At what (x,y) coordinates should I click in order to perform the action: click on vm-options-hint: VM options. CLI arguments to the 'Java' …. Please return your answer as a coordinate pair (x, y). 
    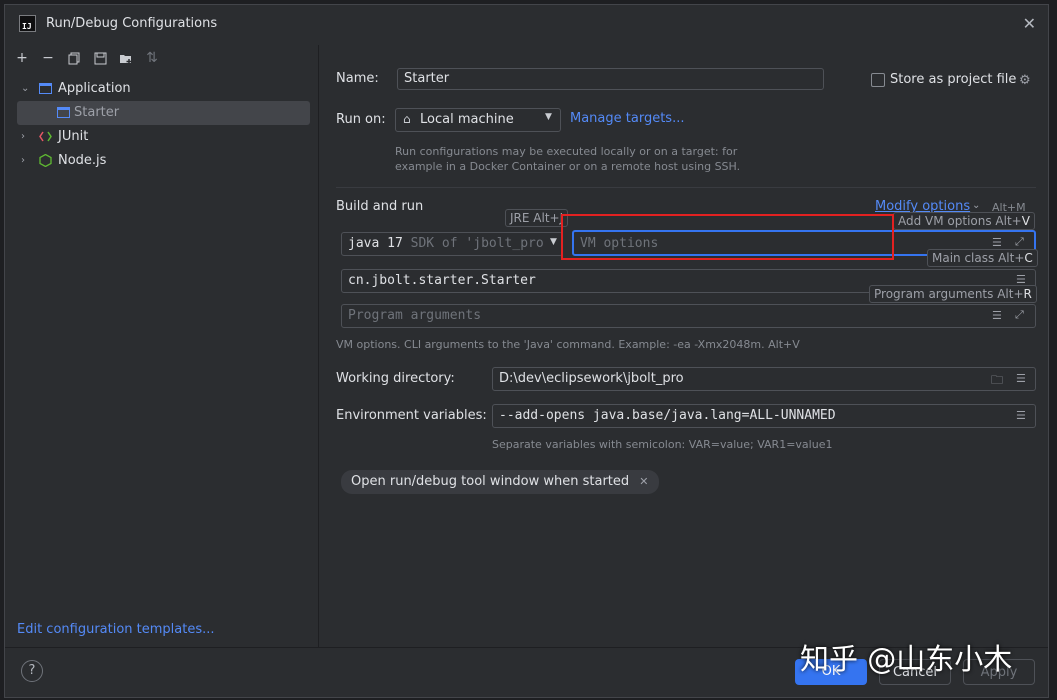
    Looking at the image, I should click on (568, 344).